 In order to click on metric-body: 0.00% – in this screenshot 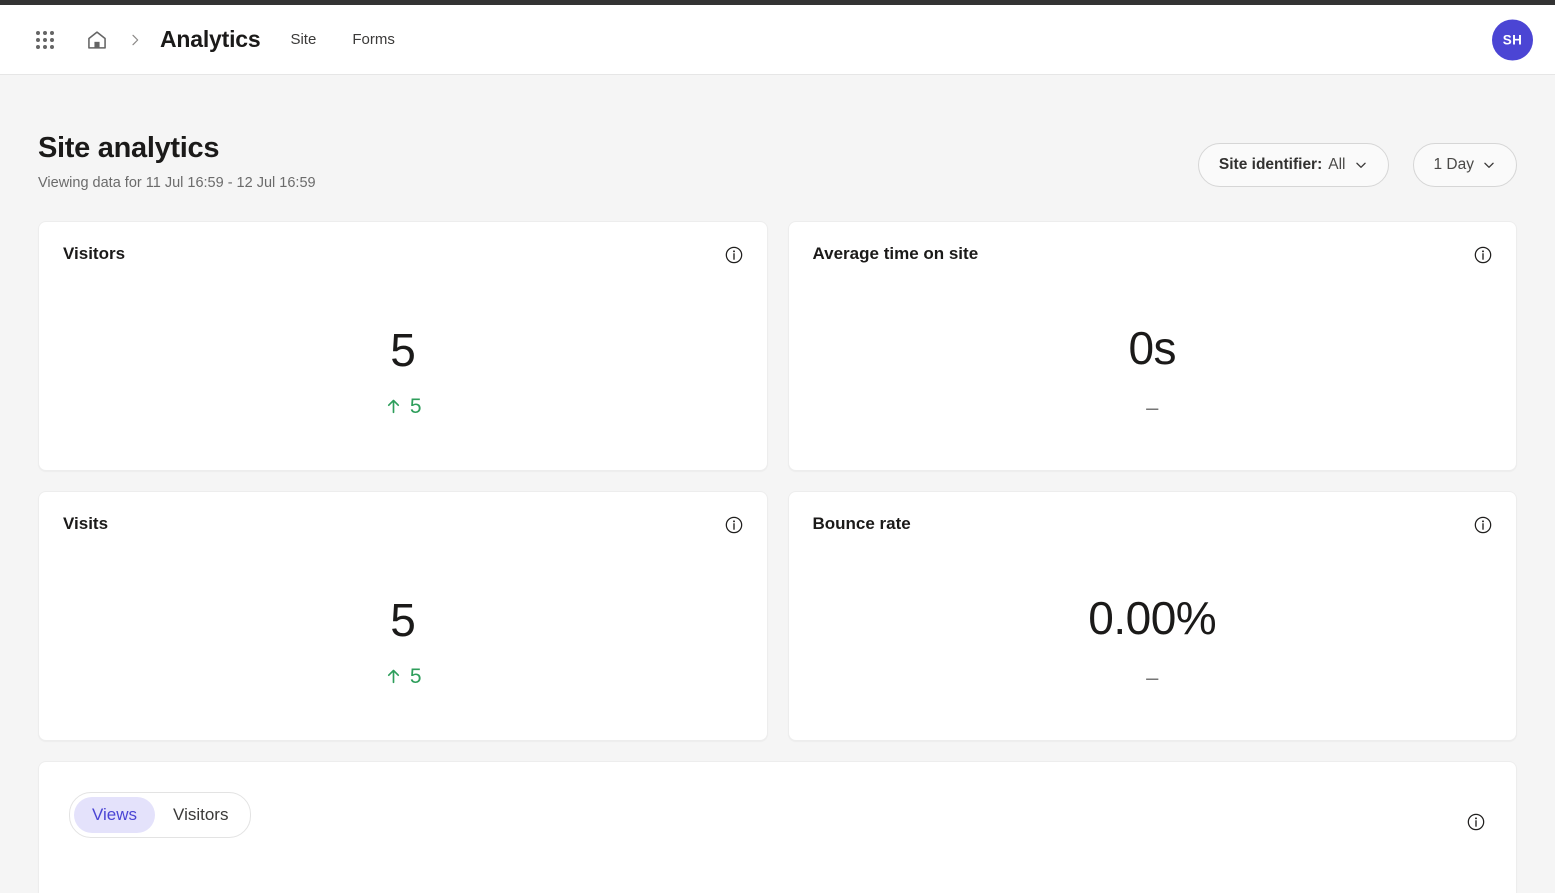, I will do `click(1153, 642)`.